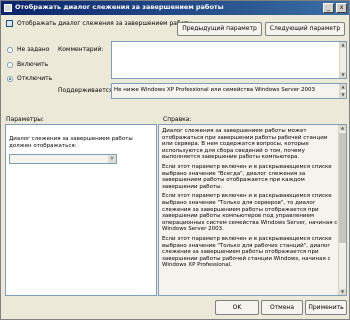 This screenshot has width=350, height=320. Describe the element at coordinates (342, 188) in the screenshot. I see `scroll-thumb` at that location.